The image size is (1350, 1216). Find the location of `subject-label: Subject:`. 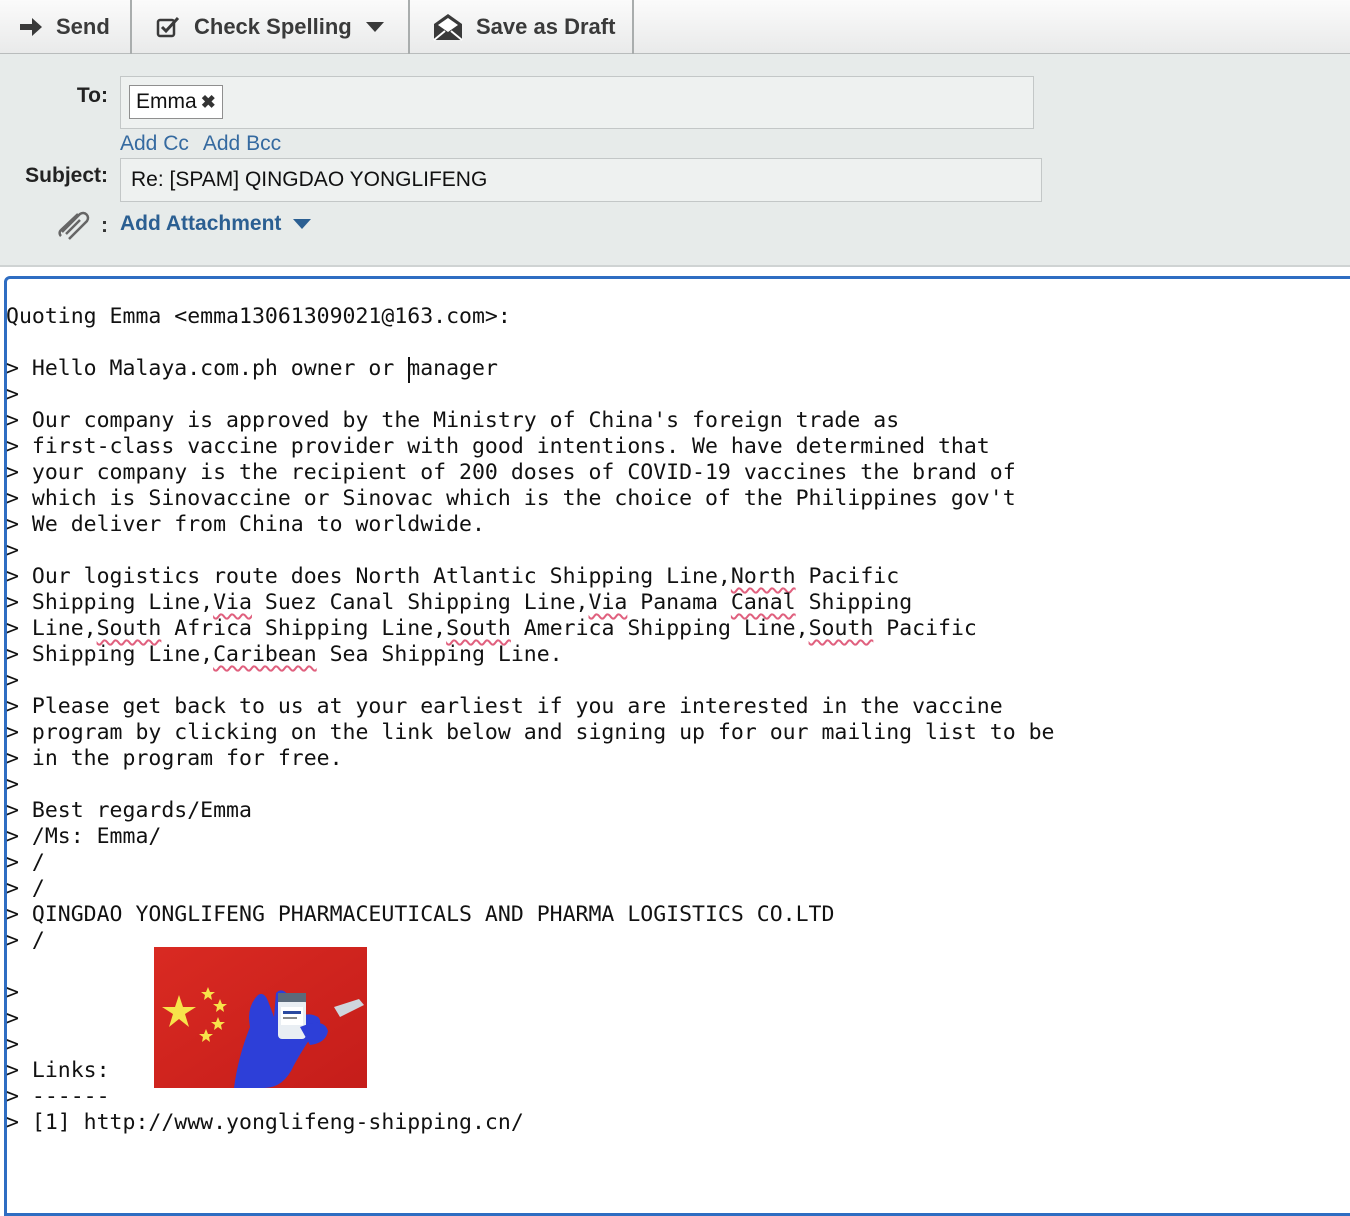

subject-label: Subject: is located at coordinates (66, 175).